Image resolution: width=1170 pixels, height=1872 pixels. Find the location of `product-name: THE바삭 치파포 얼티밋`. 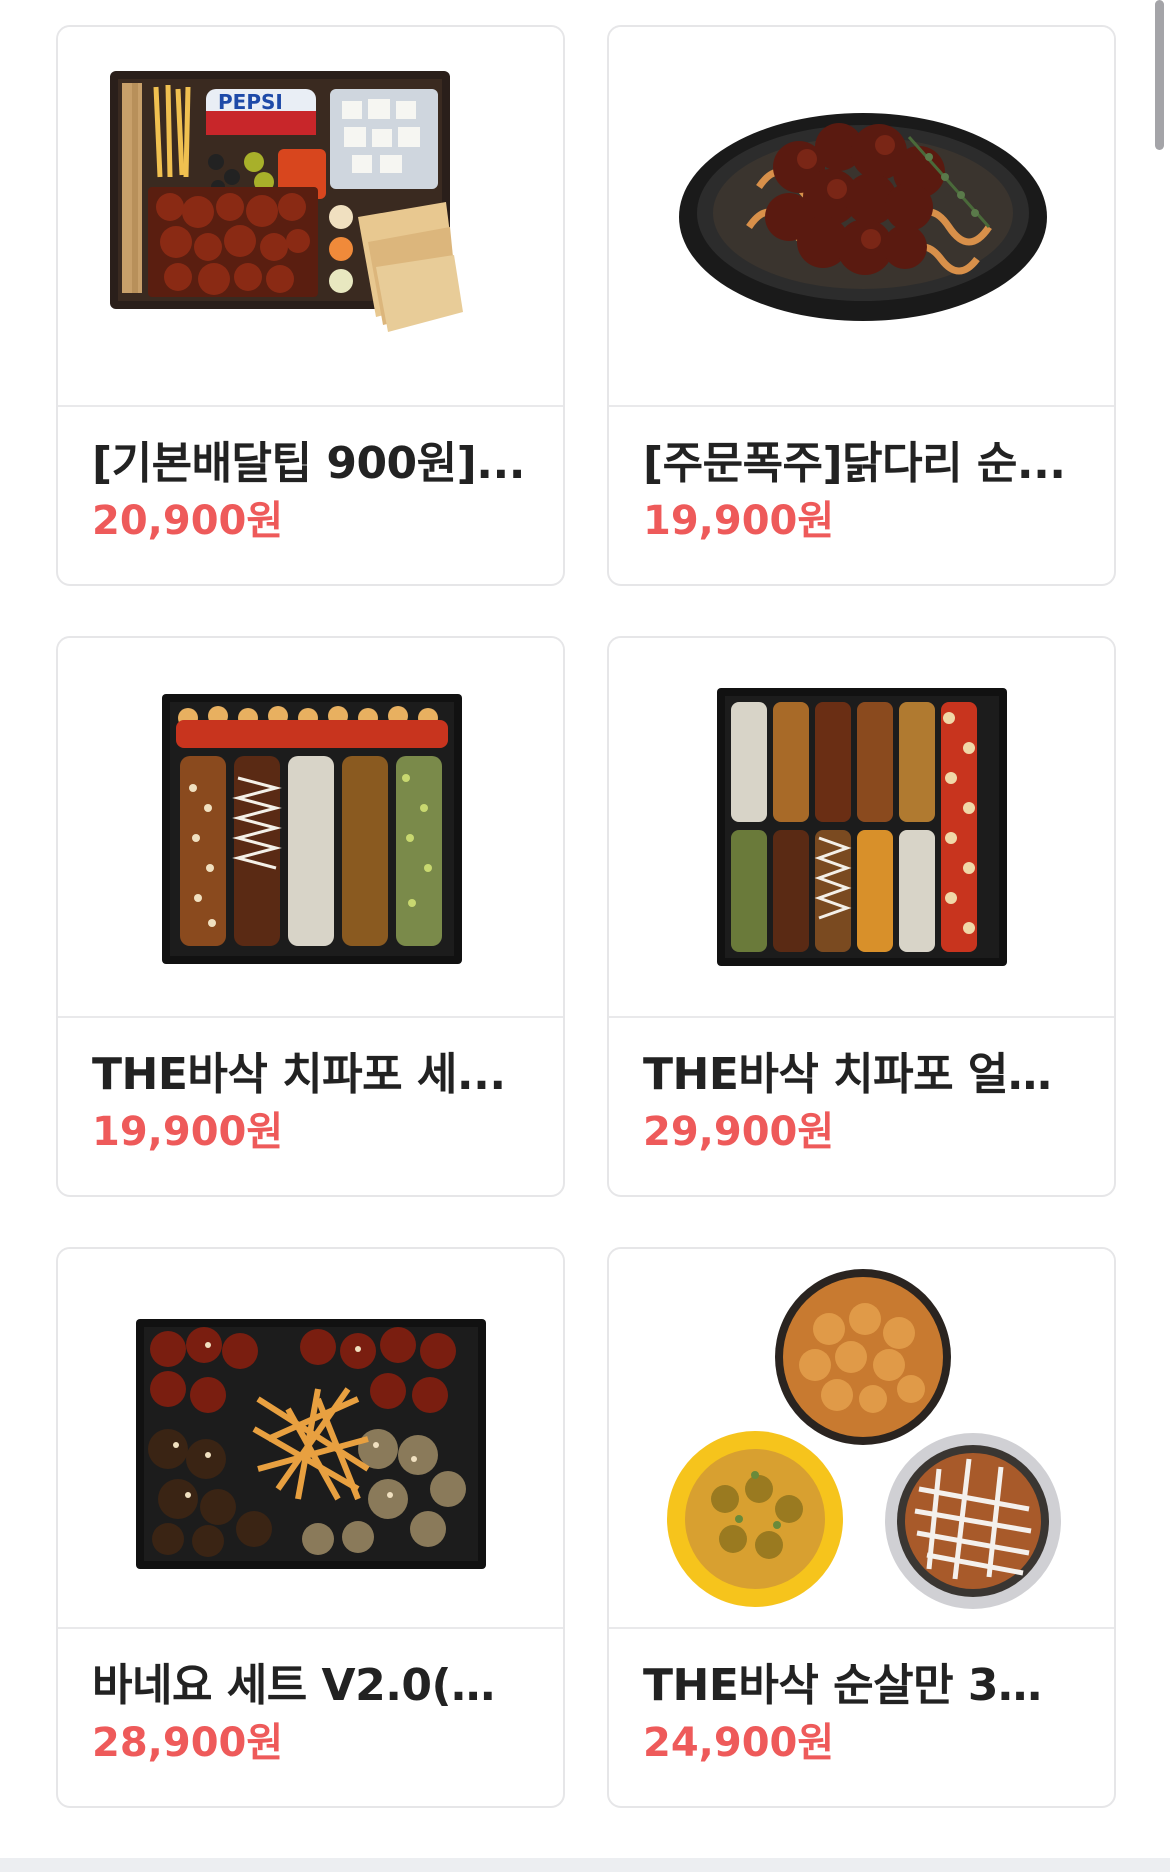

product-name: THE바삭 치파포 얼티밋 is located at coordinates (861, 1074).